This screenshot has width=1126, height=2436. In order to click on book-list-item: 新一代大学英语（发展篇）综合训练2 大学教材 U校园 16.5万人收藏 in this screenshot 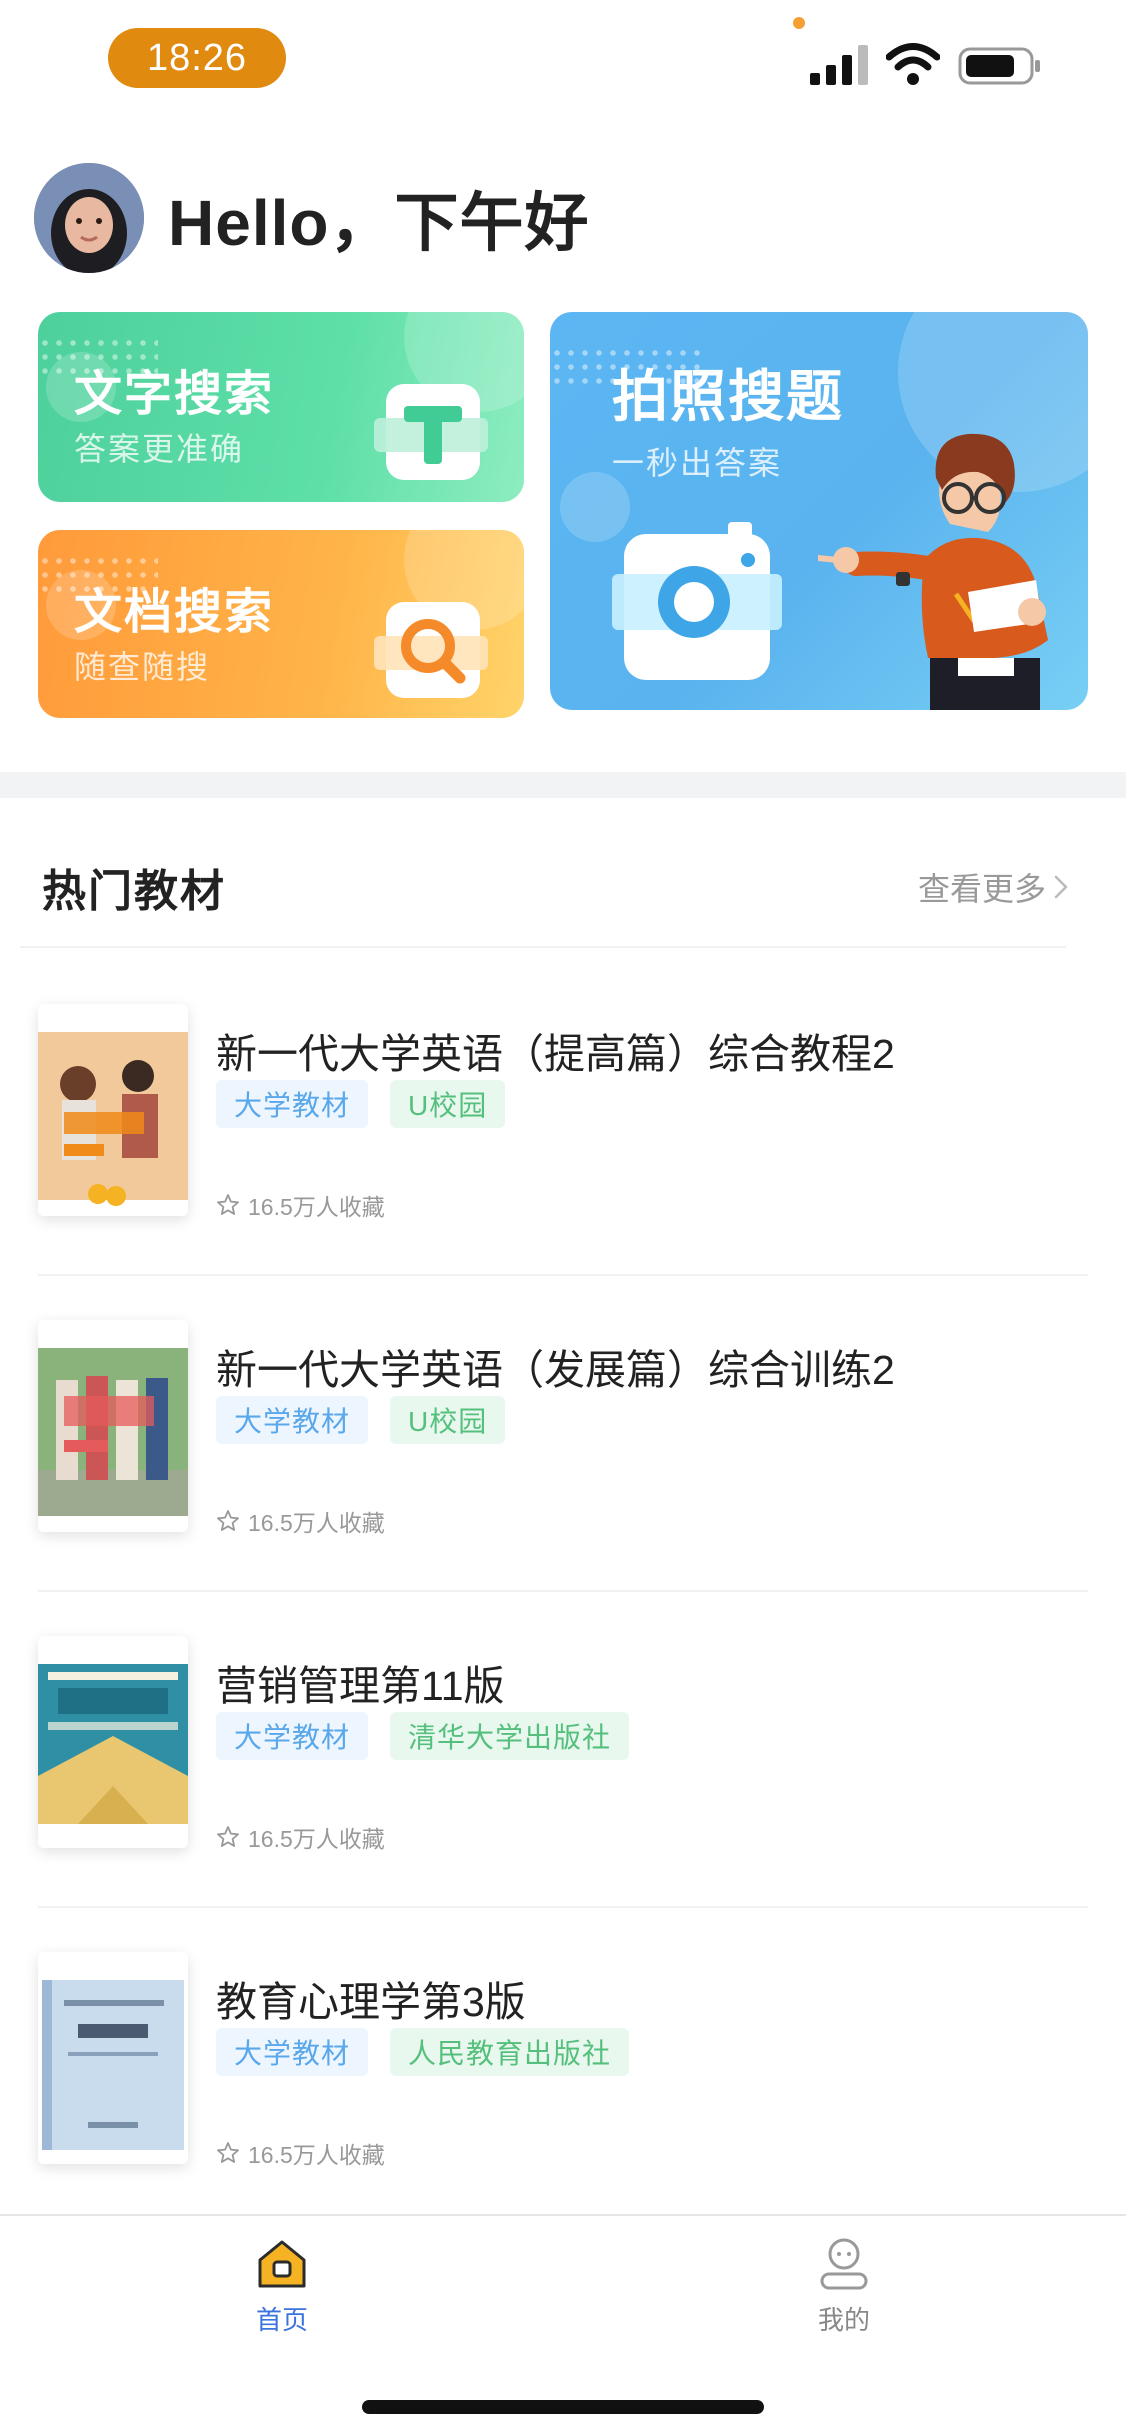, I will do `click(563, 1478)`.